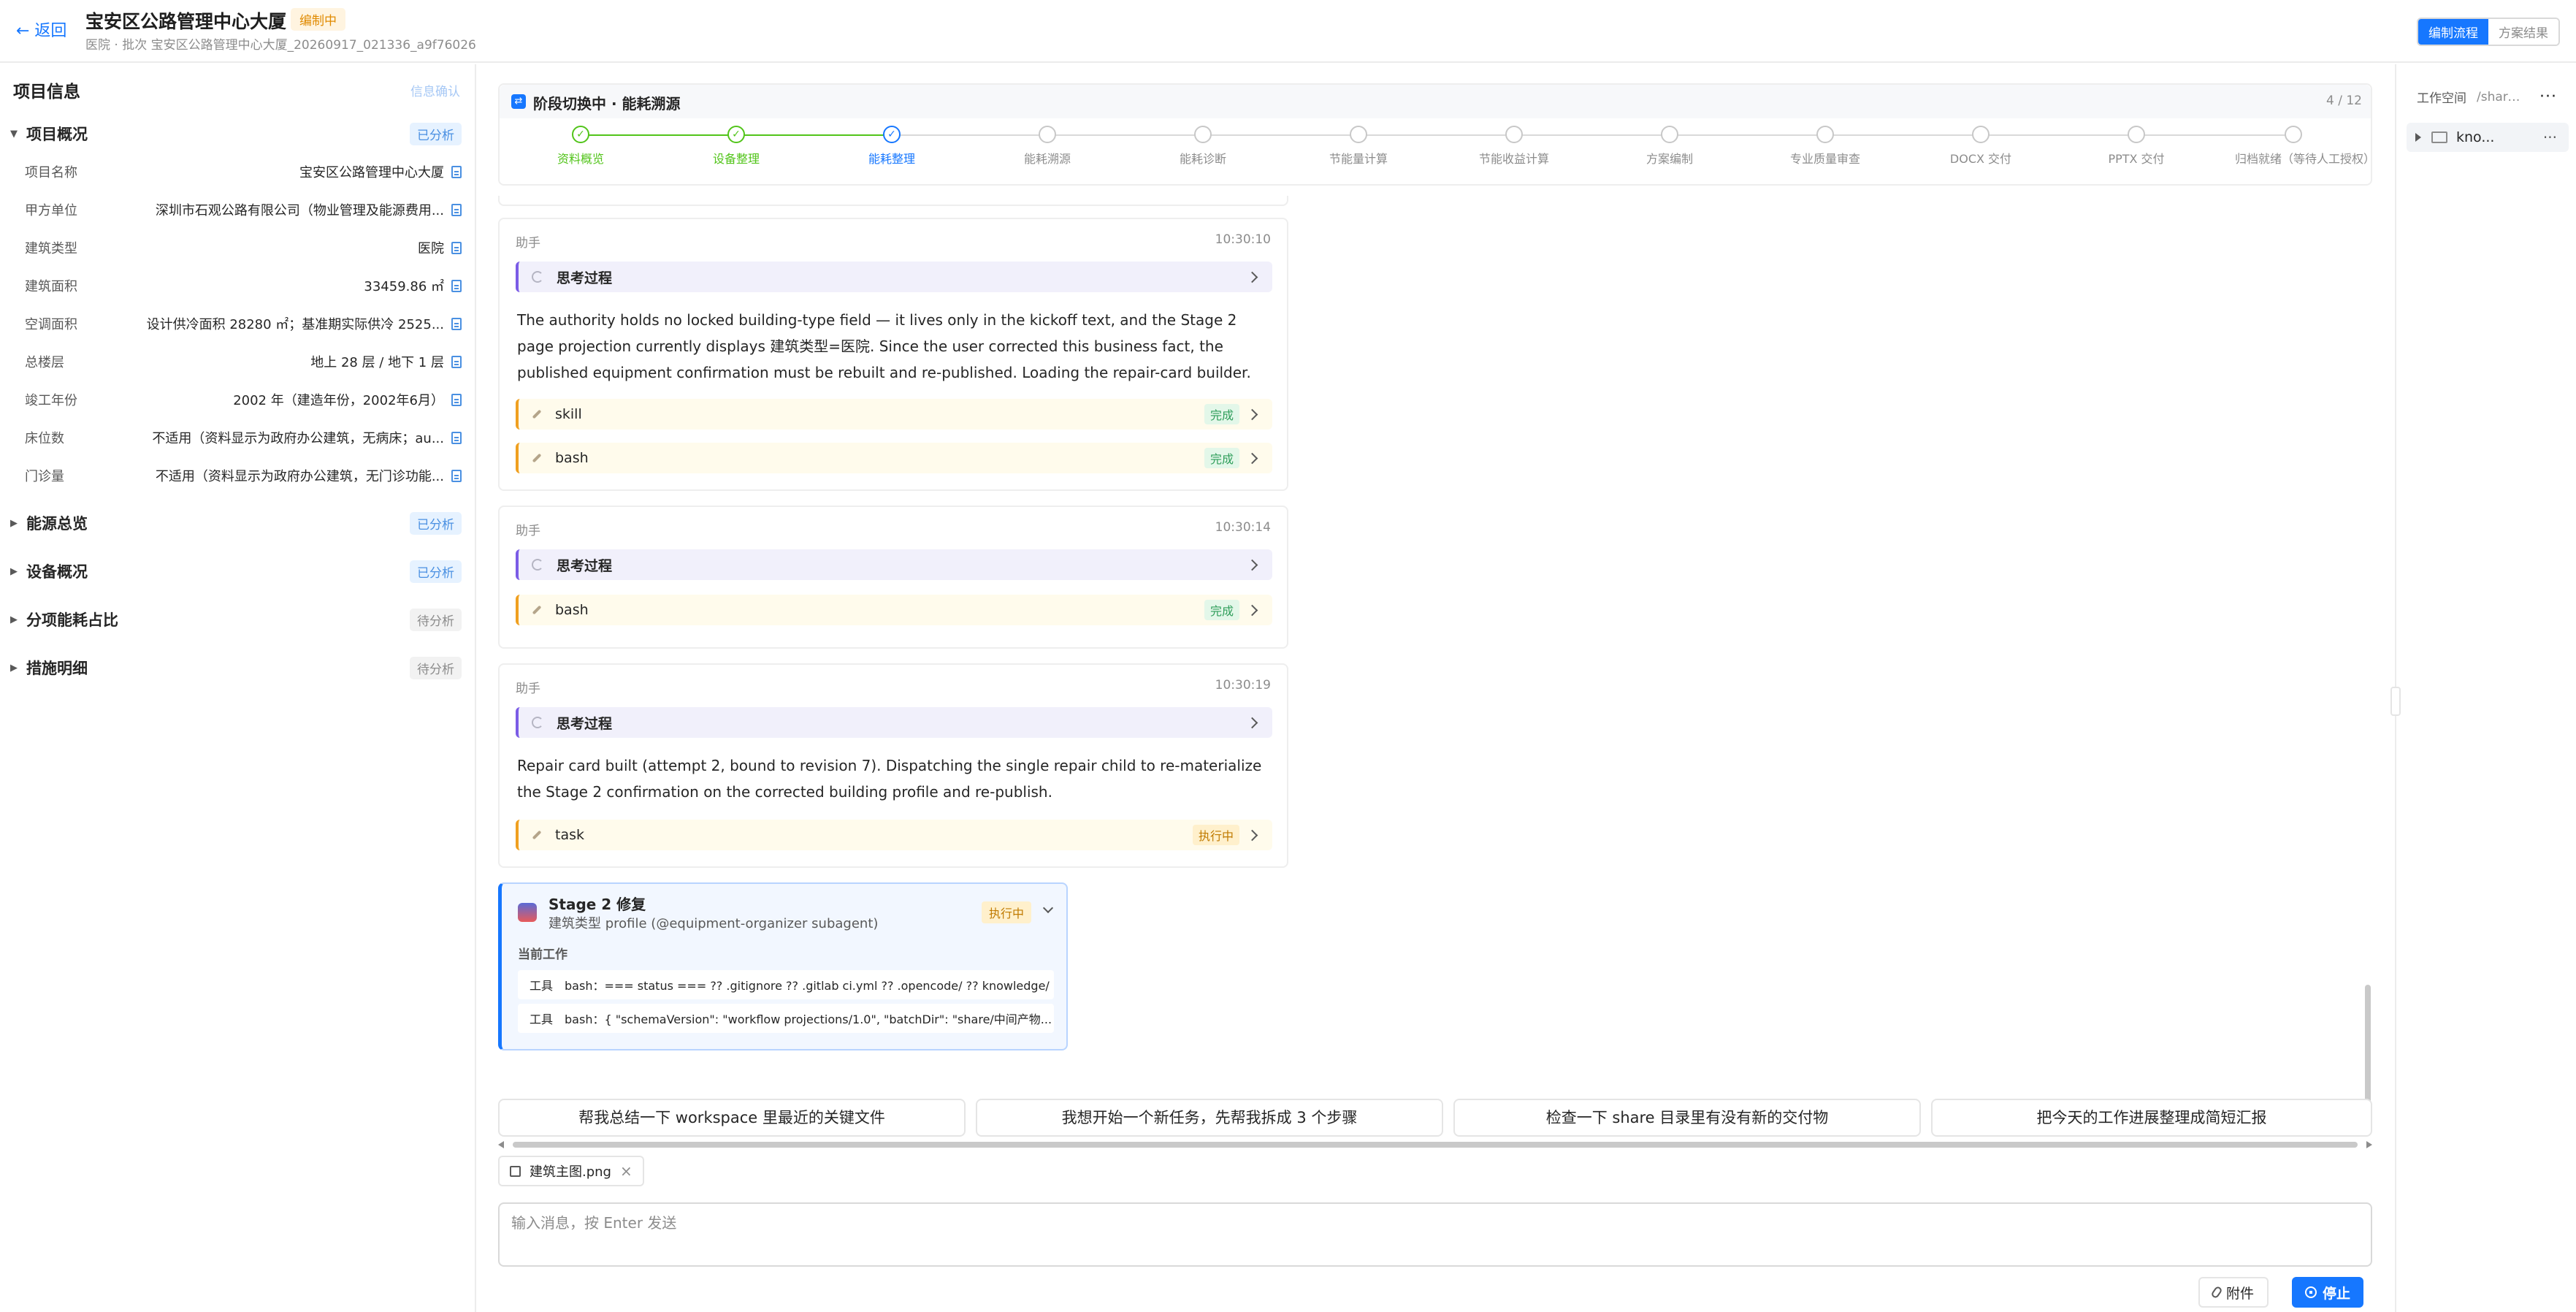  What do you see at coordinates (2418, 137) in the screenshot?
I see `expand-arrow-icon` at bounding box center [2418, 137].